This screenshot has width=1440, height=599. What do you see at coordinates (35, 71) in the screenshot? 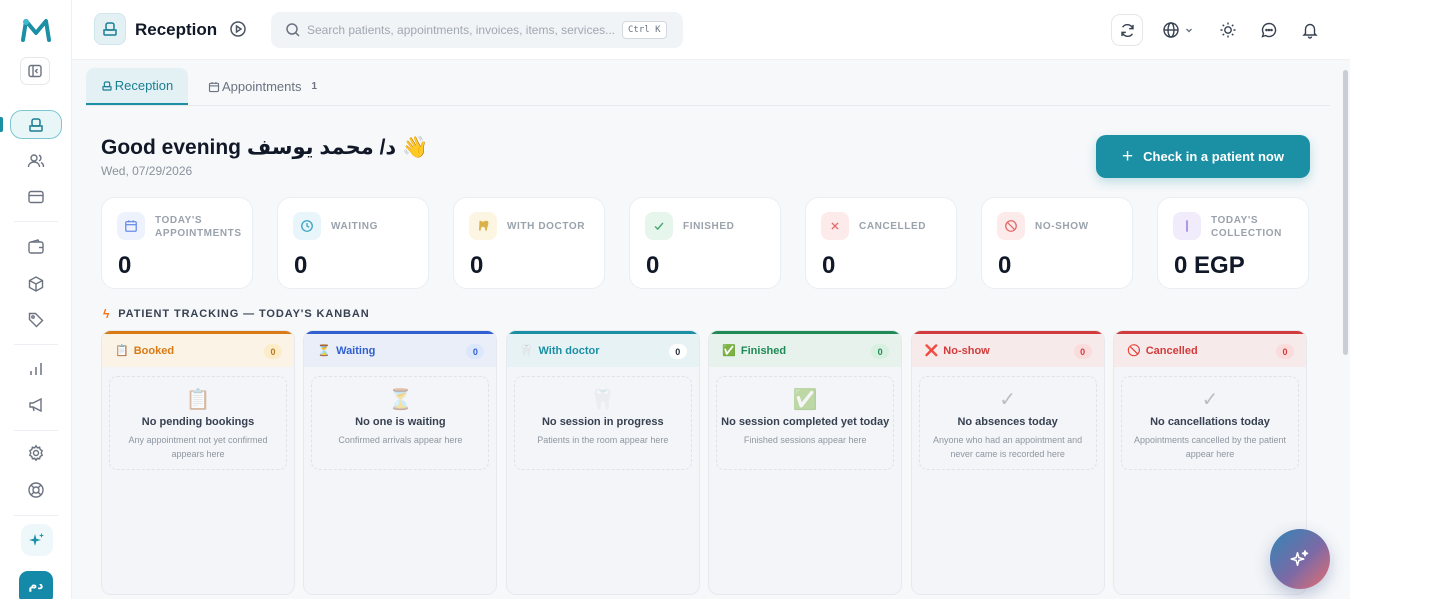
I see `sidebar-collapse-button` at bounding box center [35, 71].